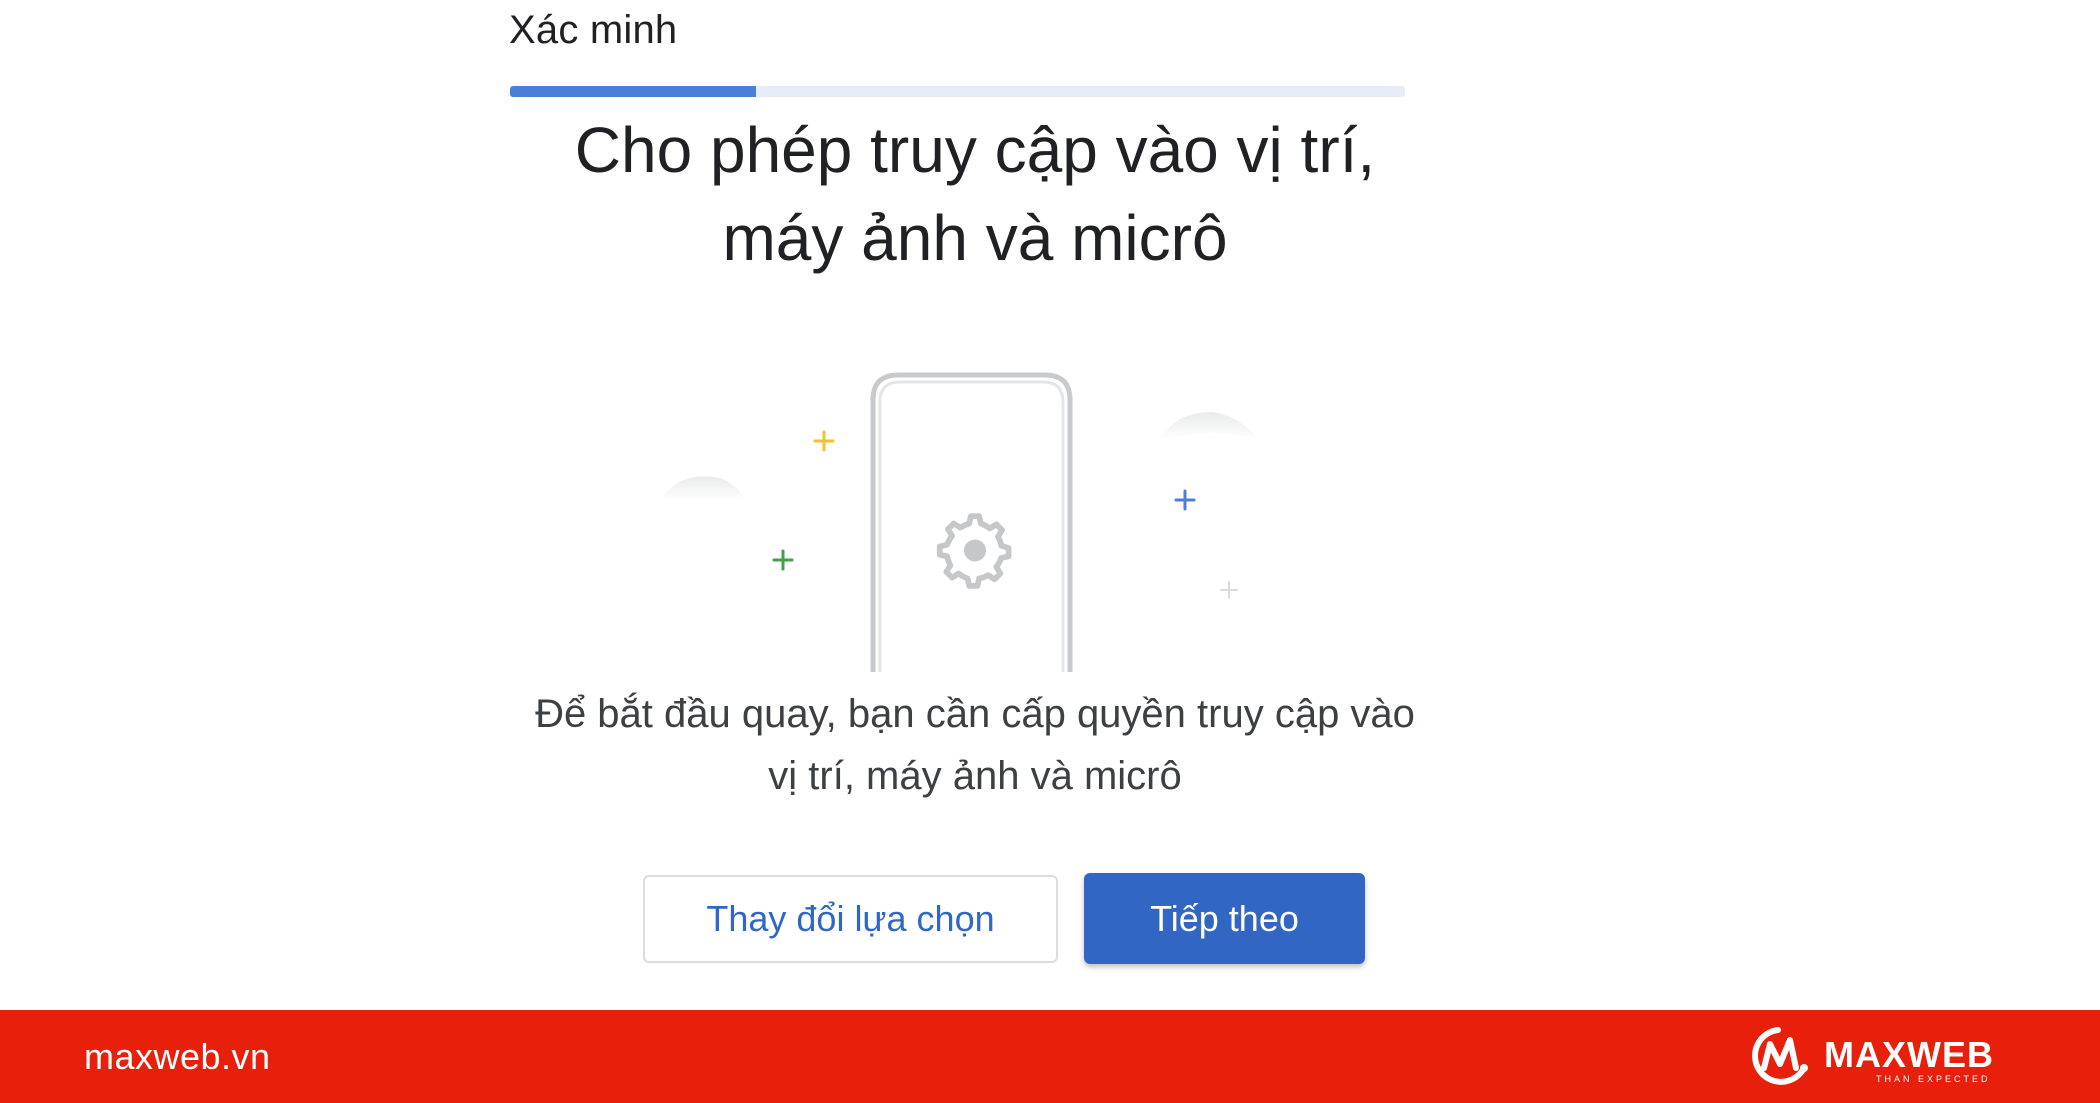  What do you see at coordinates (1210, 426) in the screenshot?
I see `cloud-right-icon` at bounding box center [1210, 426].